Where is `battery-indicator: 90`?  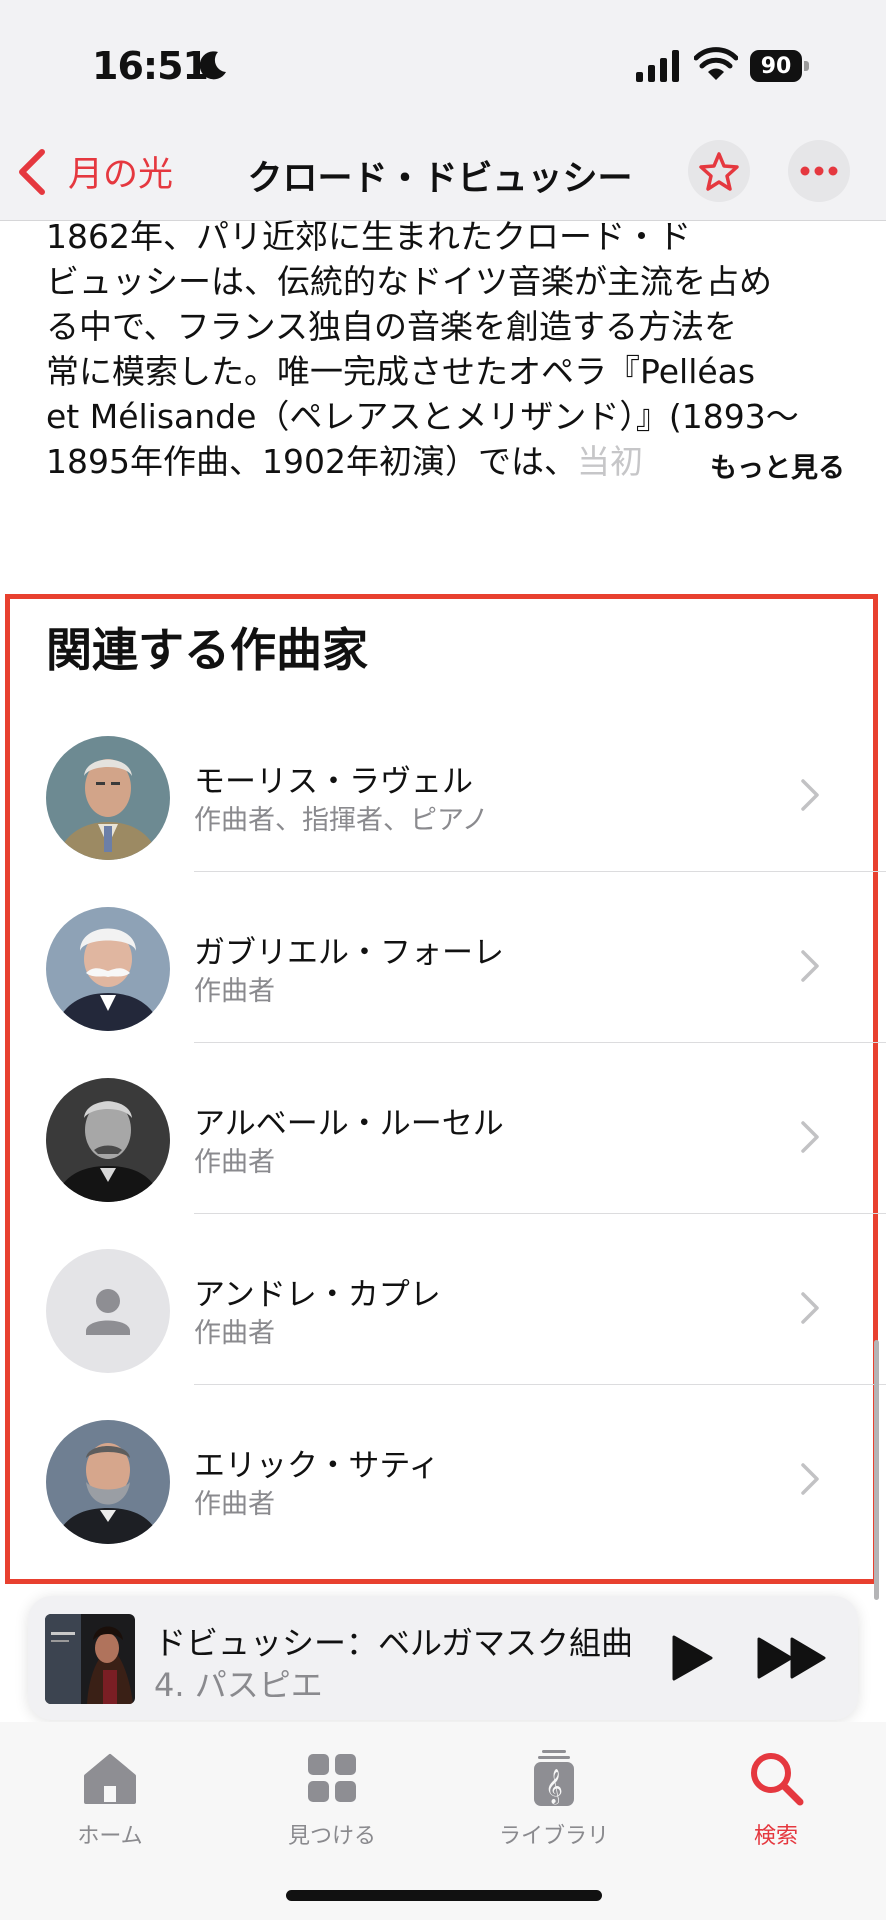 battery-indicator: 90 is located at coordinates (780, 66).